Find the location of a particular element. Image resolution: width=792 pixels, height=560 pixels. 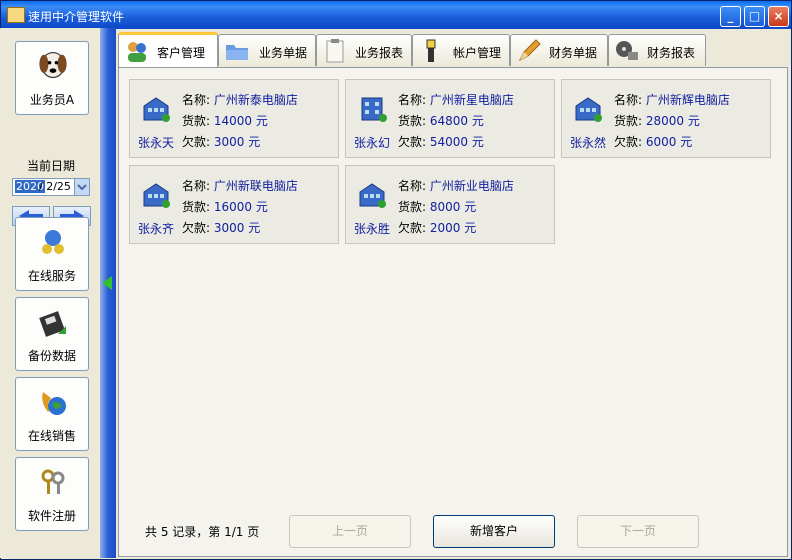

customer-name: 广州新泰电脑店 is located at coordinates (255, 100).